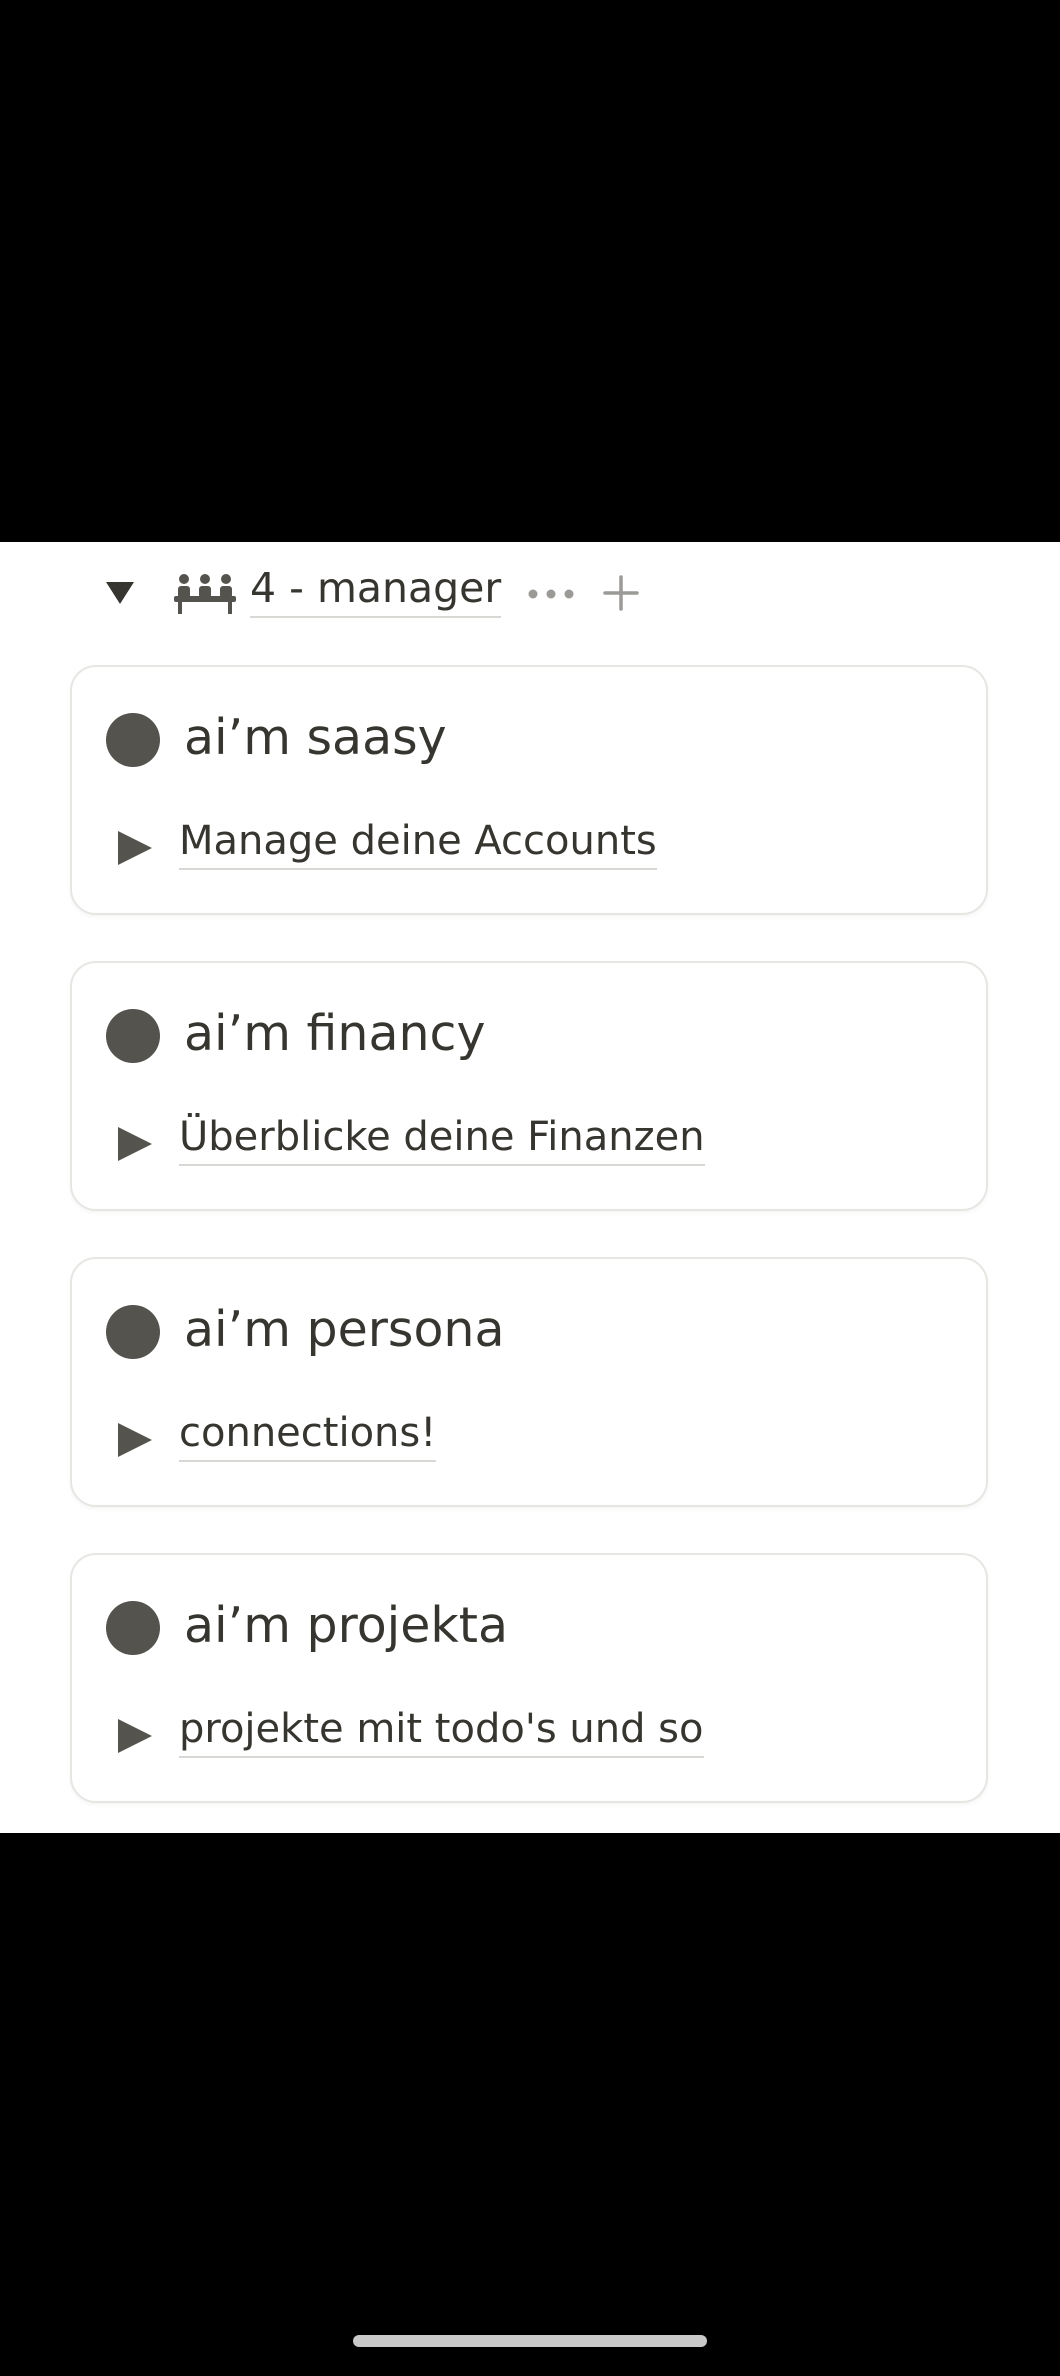  What do you see at coordinates (529, 1086) in the screenshot?
I see `card-financy: ai’m financy Überblicke deine Finanzen` at bounding box center [529, 1086].